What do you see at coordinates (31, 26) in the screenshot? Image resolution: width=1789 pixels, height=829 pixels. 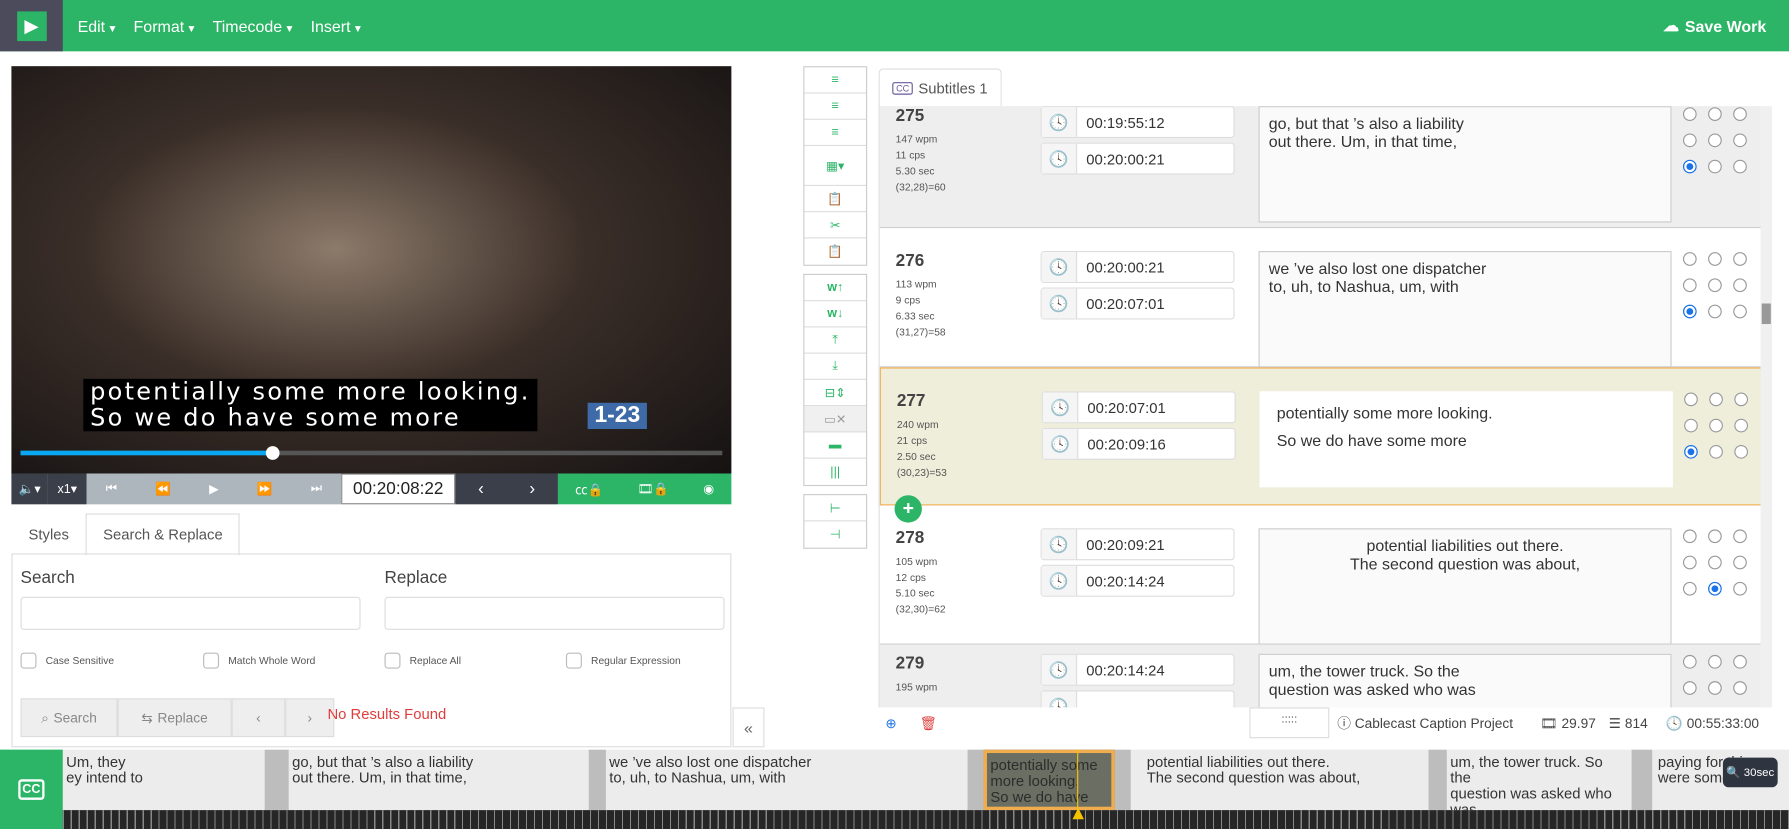 I see `app-logo: ▶` at bounding box center [31, 26].